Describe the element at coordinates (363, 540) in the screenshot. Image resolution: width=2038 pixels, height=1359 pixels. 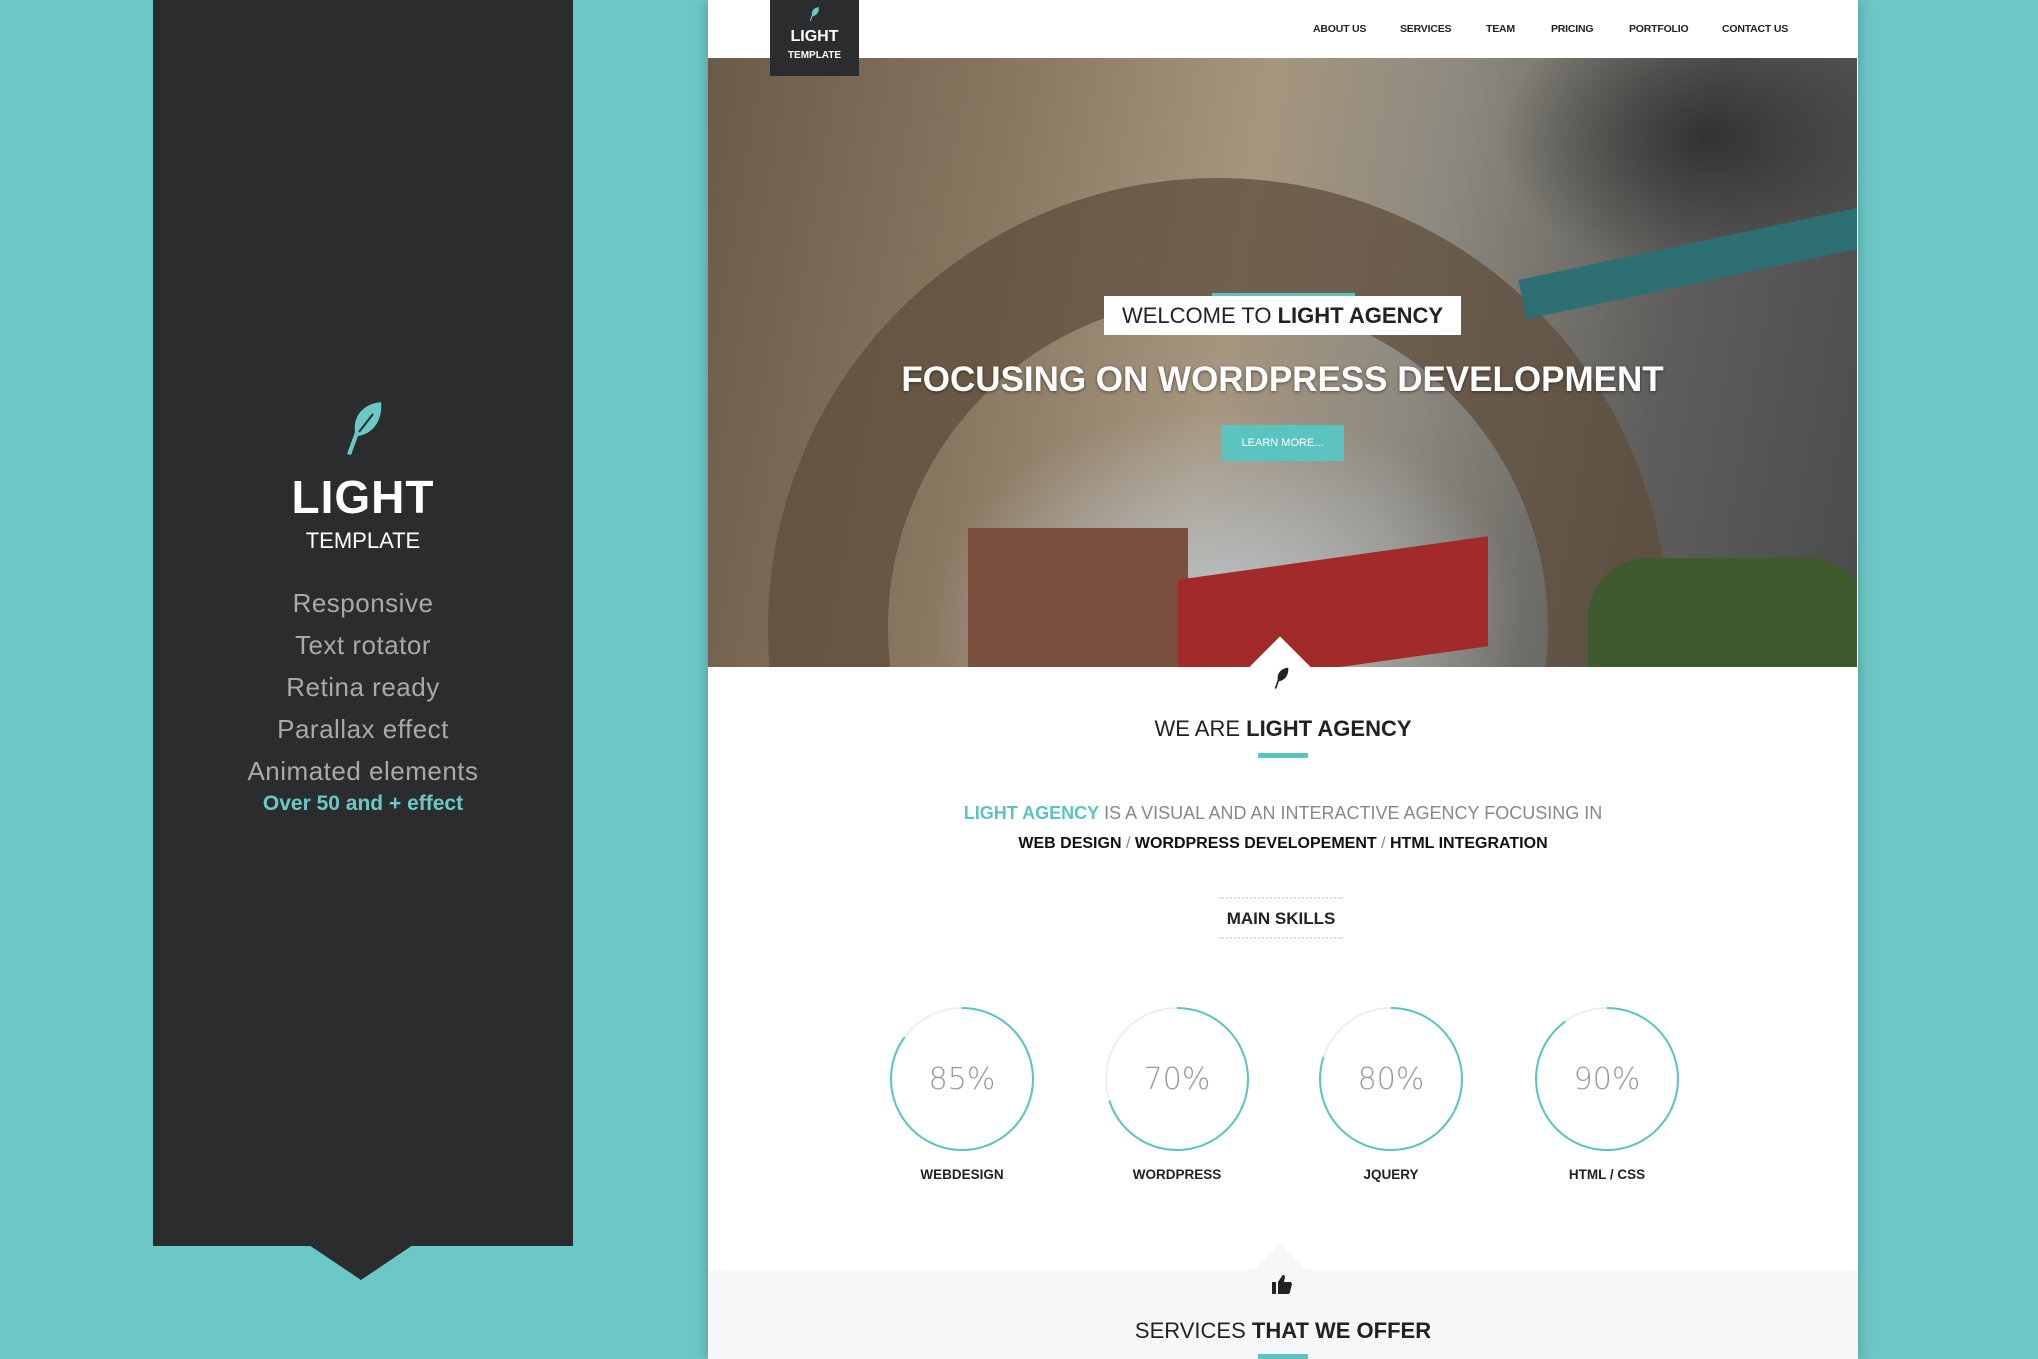
I see `promo-subtitle: TEMPLATE` at that location.